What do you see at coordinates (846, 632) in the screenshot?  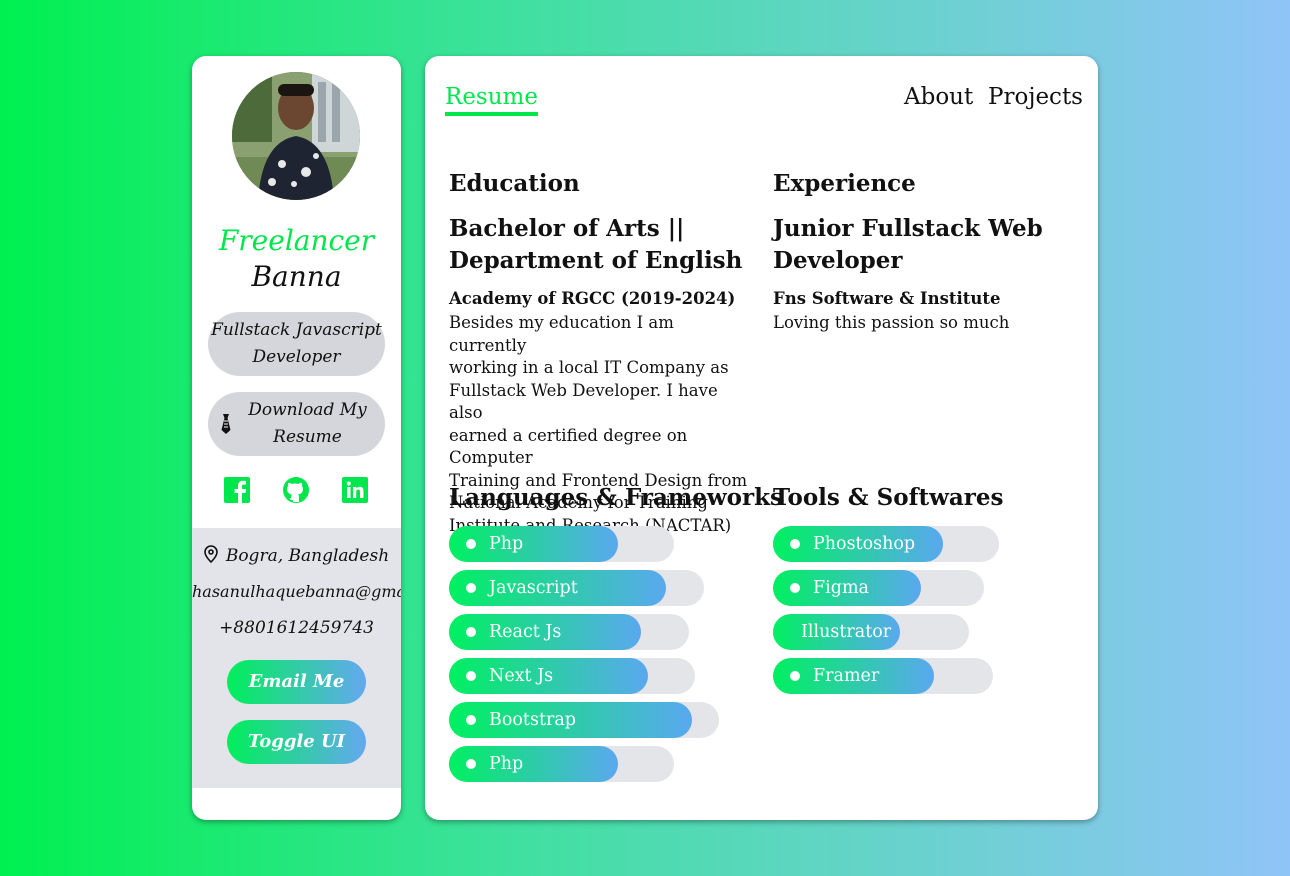 I see `skill-label: Illustrator` at bounding box center [846, 632].